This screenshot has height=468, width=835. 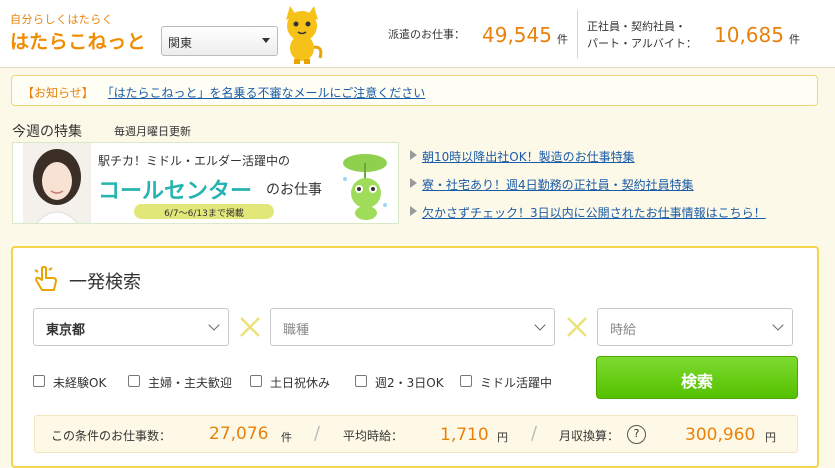 What do you see at coordinates (194, 161) in the screenshot?
I see `banner-headline: 駅チカ！ミドル・エルダー活躍中の` at bounding box center [194, 161].